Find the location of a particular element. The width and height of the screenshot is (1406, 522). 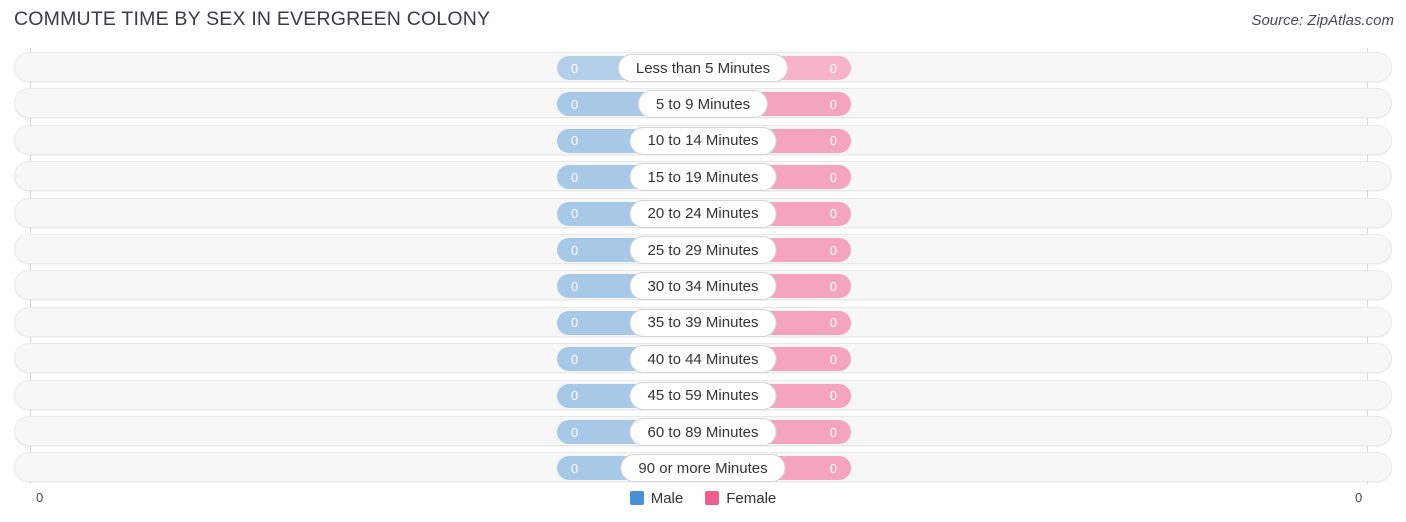

row-inner: 0 0 35 to 39 Minutes is located at coordinates (703, 322).